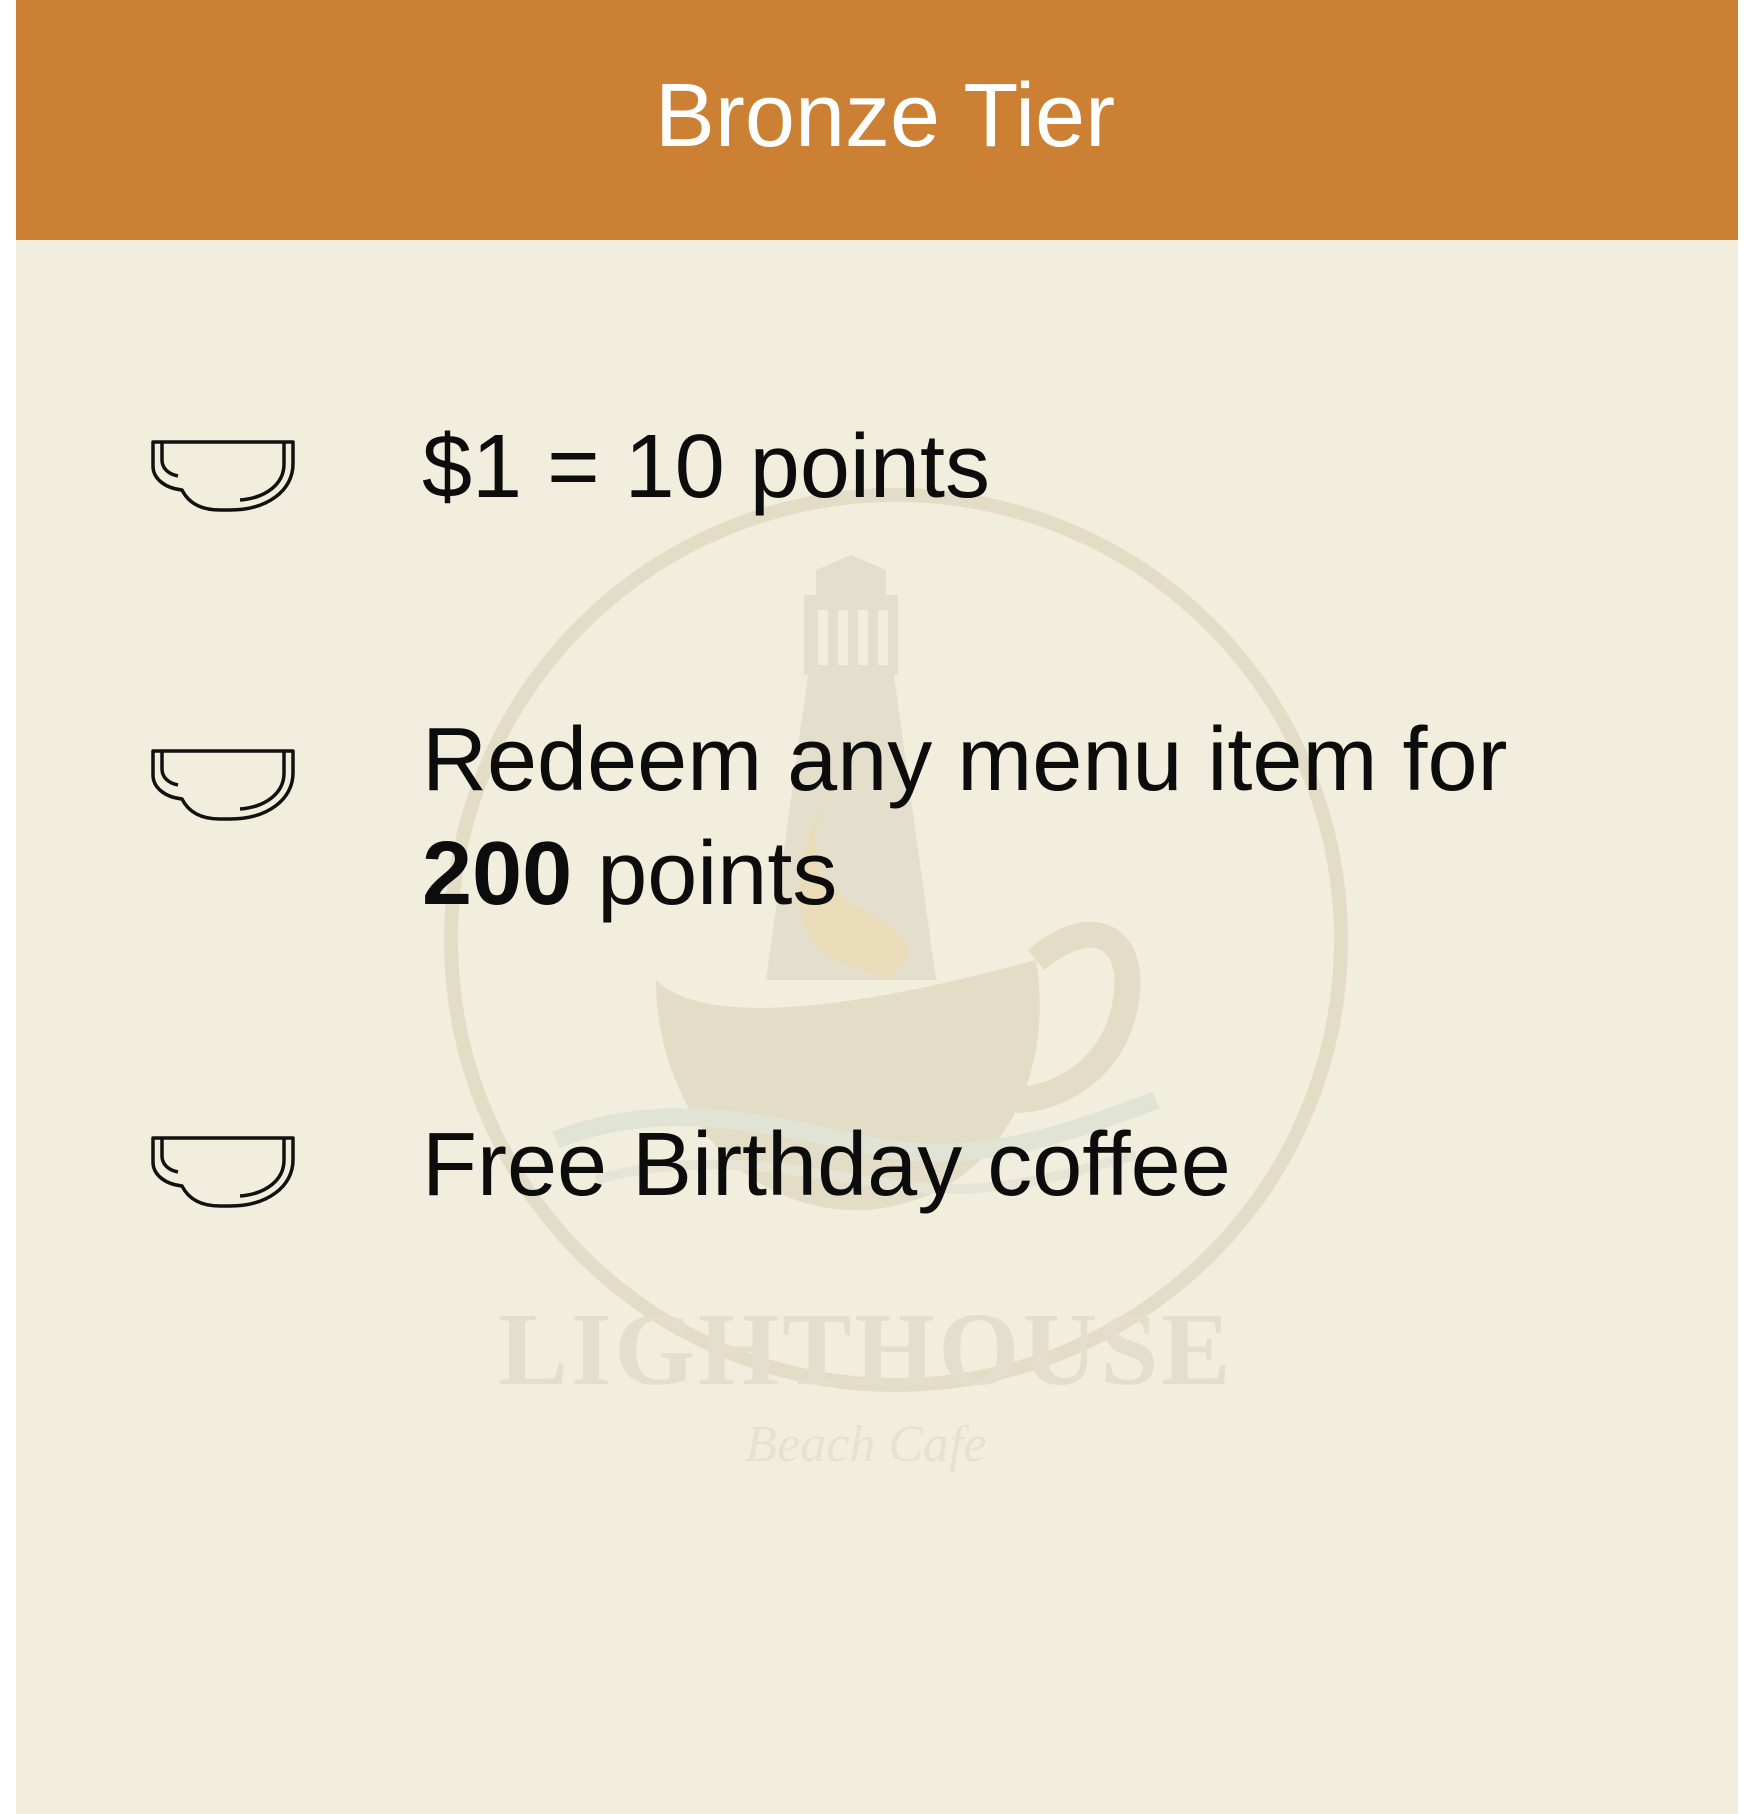  I want to click on benefit-points-amount: 200, so click(497, 874).